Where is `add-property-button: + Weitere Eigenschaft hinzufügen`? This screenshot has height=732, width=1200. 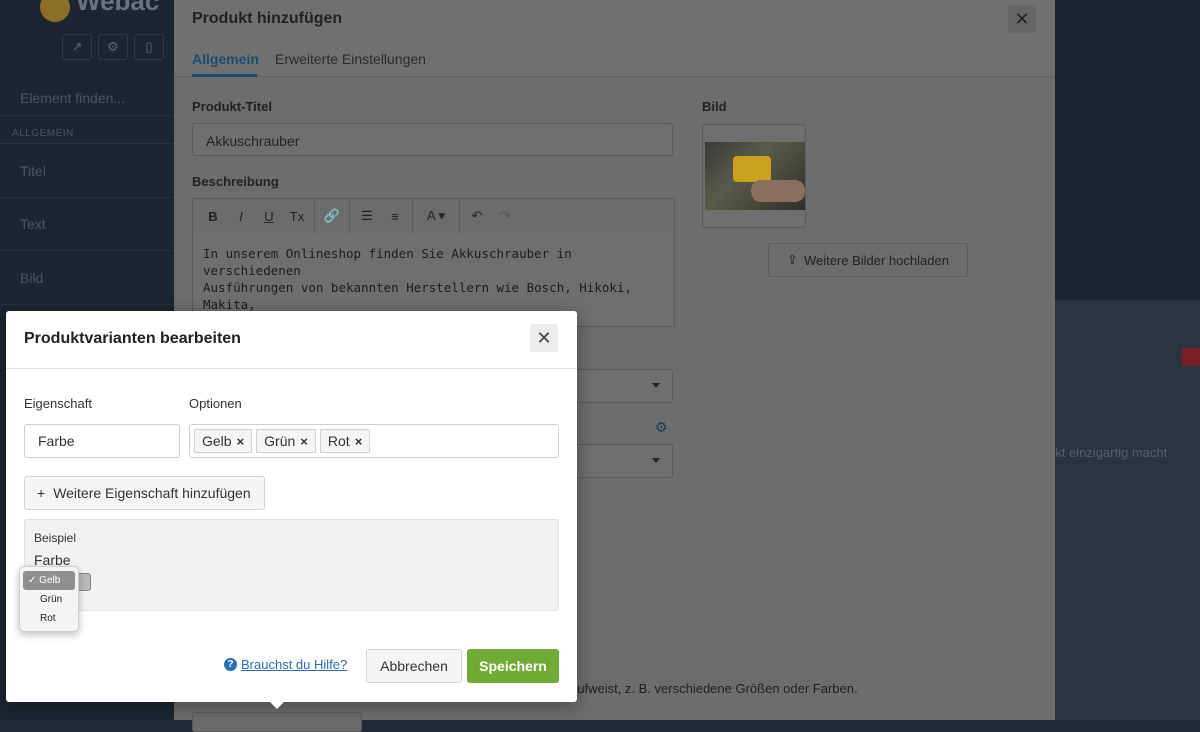
add-property-button: + Weitere Eigenschaft hinzufügen is located at coordinates (144, 493).